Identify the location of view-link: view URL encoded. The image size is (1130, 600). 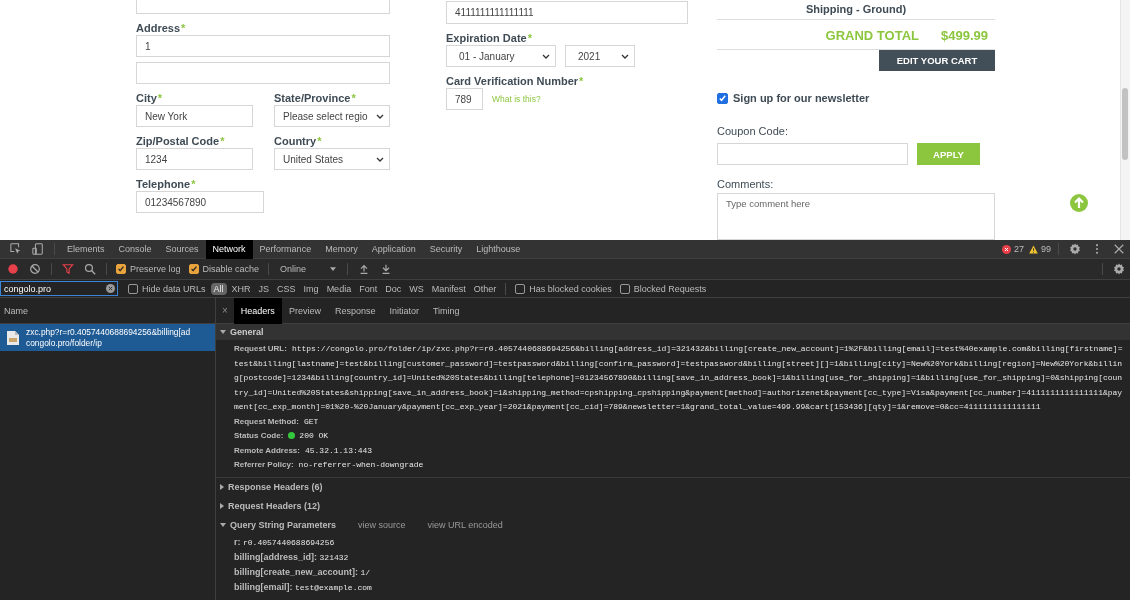
(465, 525).